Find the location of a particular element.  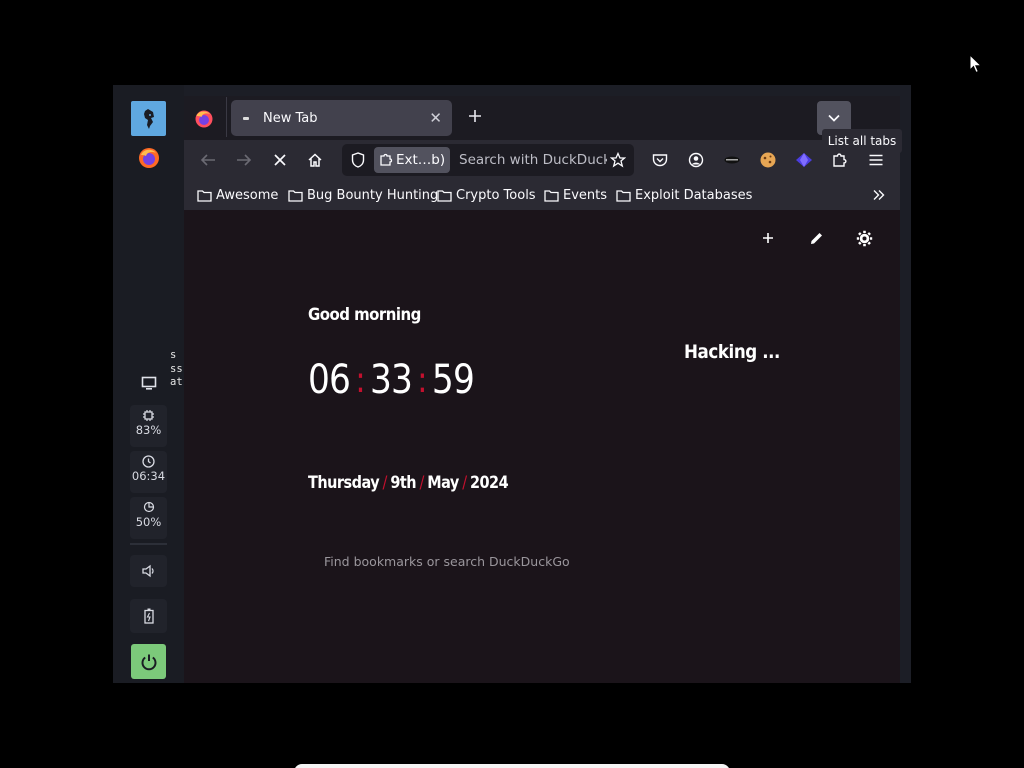

stop-button is located at coordinates (280, 160).